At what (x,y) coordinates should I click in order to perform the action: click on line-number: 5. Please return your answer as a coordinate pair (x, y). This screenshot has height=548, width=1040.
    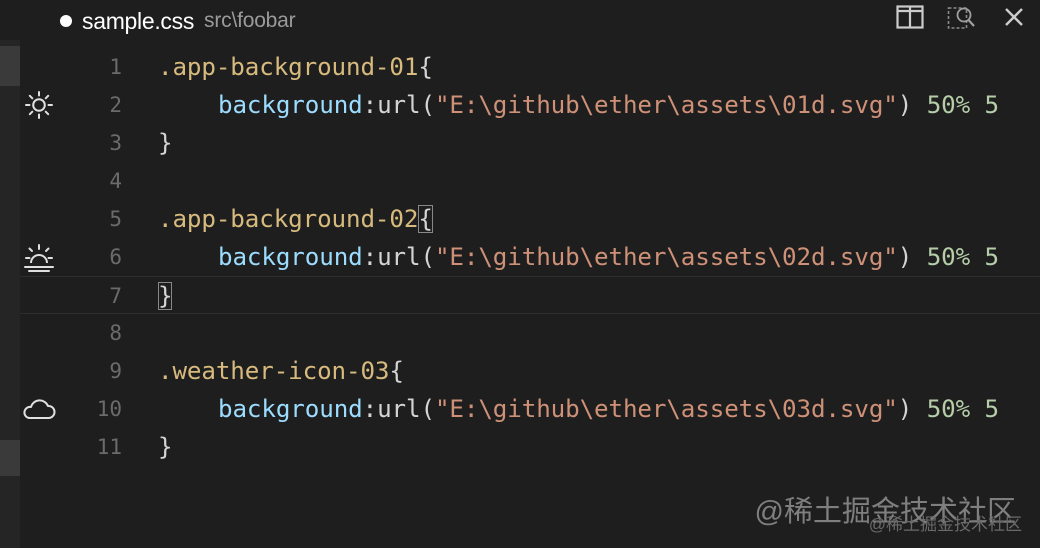
    Looking at the image, I should click on (115, 219).